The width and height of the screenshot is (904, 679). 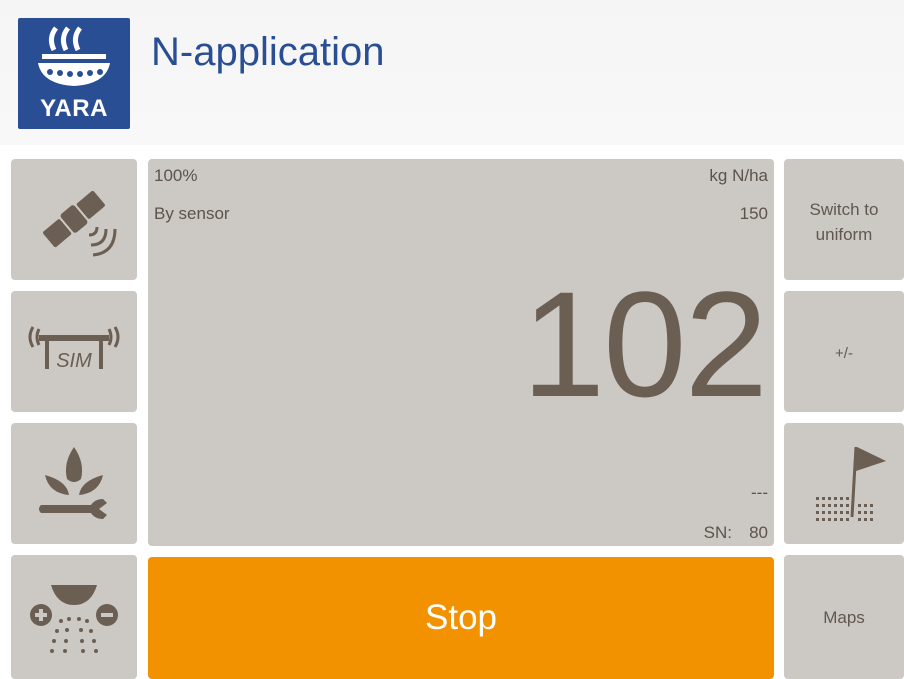 What do you see at coordinates (738, 175) in the screenshot?
I see `unit-label: kg N/ha` at bounding box center [738, 175].